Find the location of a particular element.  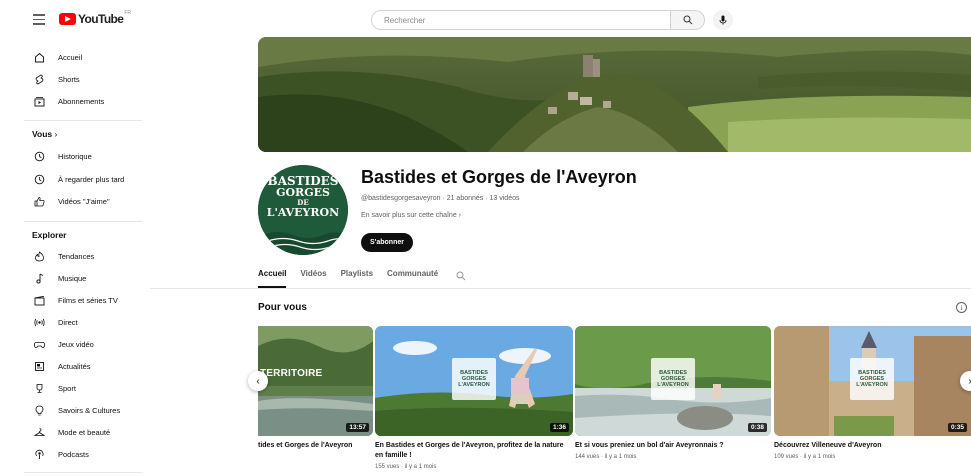

tab-community: Communauté is located at coordinates (412, 277).